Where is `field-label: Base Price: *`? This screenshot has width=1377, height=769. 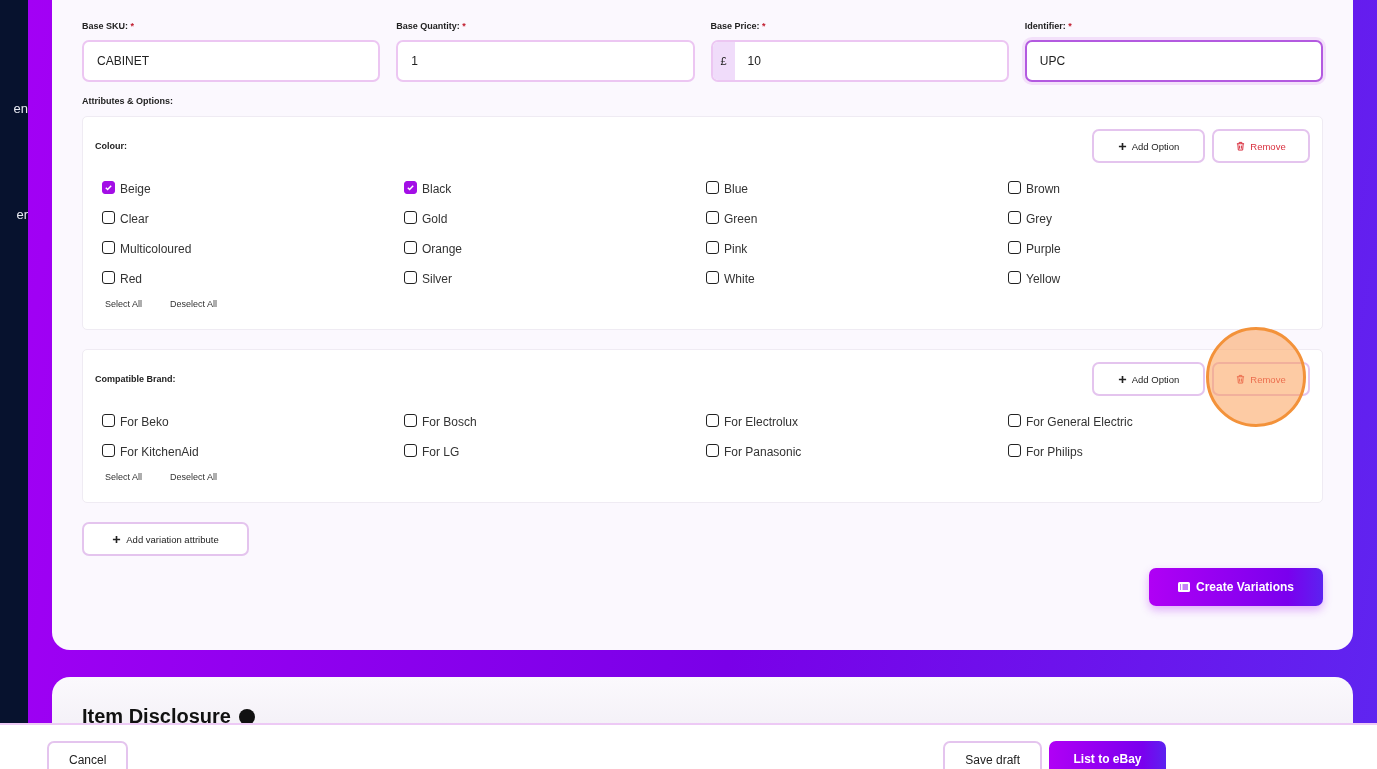 field-label: Base Price: * is located at coordinates (738, 26).